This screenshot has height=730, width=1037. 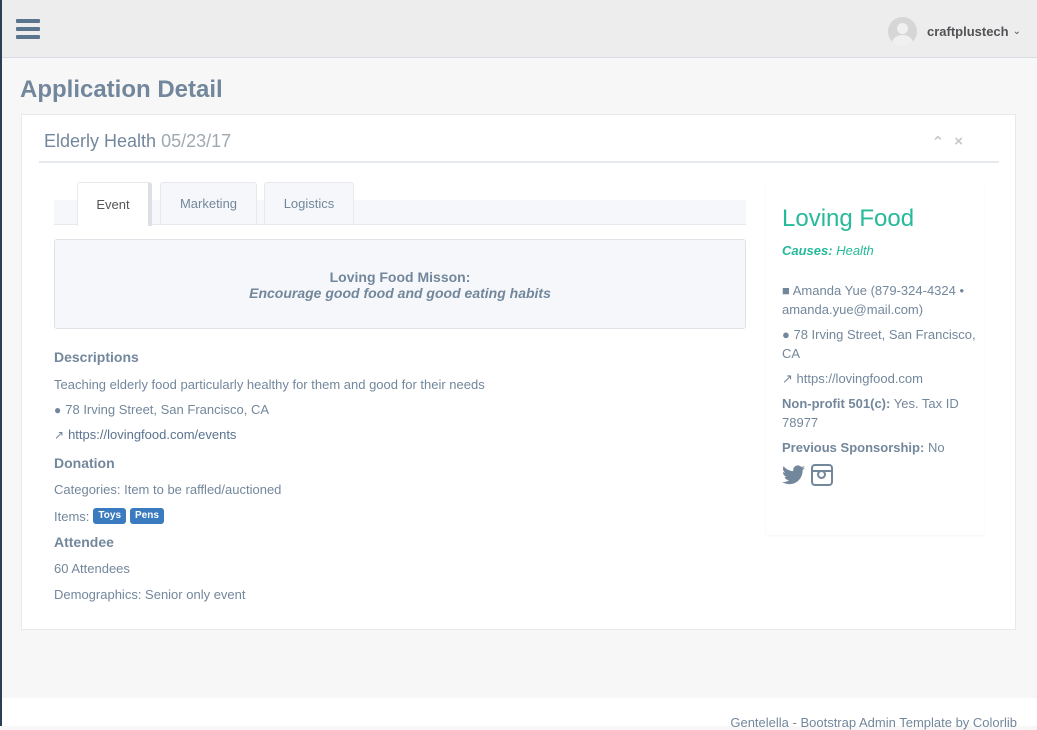 What do you see at coordinates (807, 475) in the screenshot?
I see `social-links` at bounding box center [807, 475].